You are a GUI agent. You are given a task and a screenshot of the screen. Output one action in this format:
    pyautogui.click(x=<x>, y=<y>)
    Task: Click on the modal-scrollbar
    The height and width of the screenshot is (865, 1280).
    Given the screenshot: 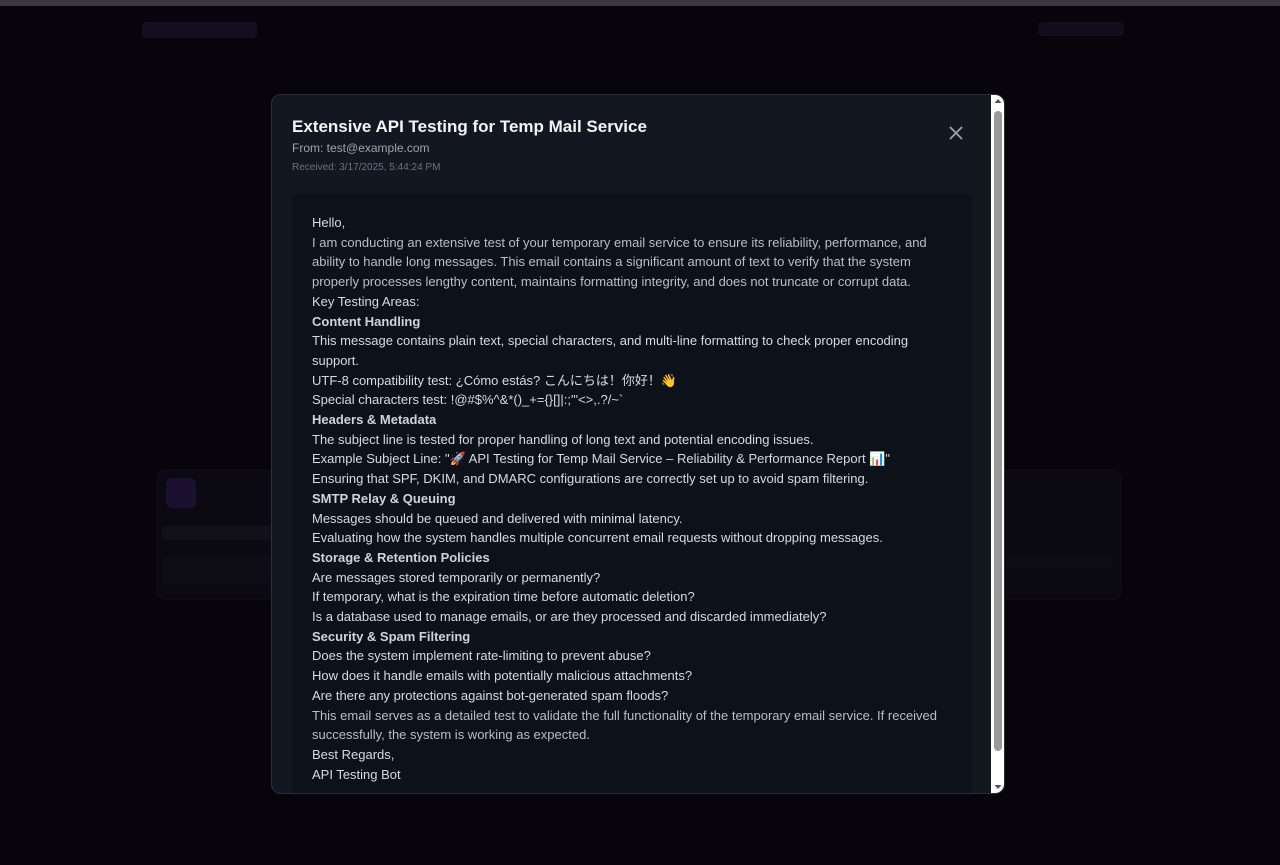 What is the action you would take?
    pyautogui.click(x=997, y=444)
    